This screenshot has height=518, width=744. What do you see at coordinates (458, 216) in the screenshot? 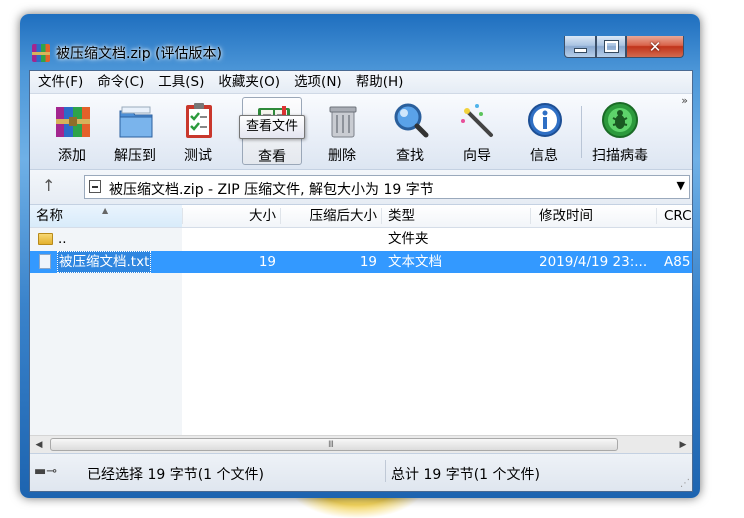
I see `column-type: 类型` at bounding box center [458, 216].